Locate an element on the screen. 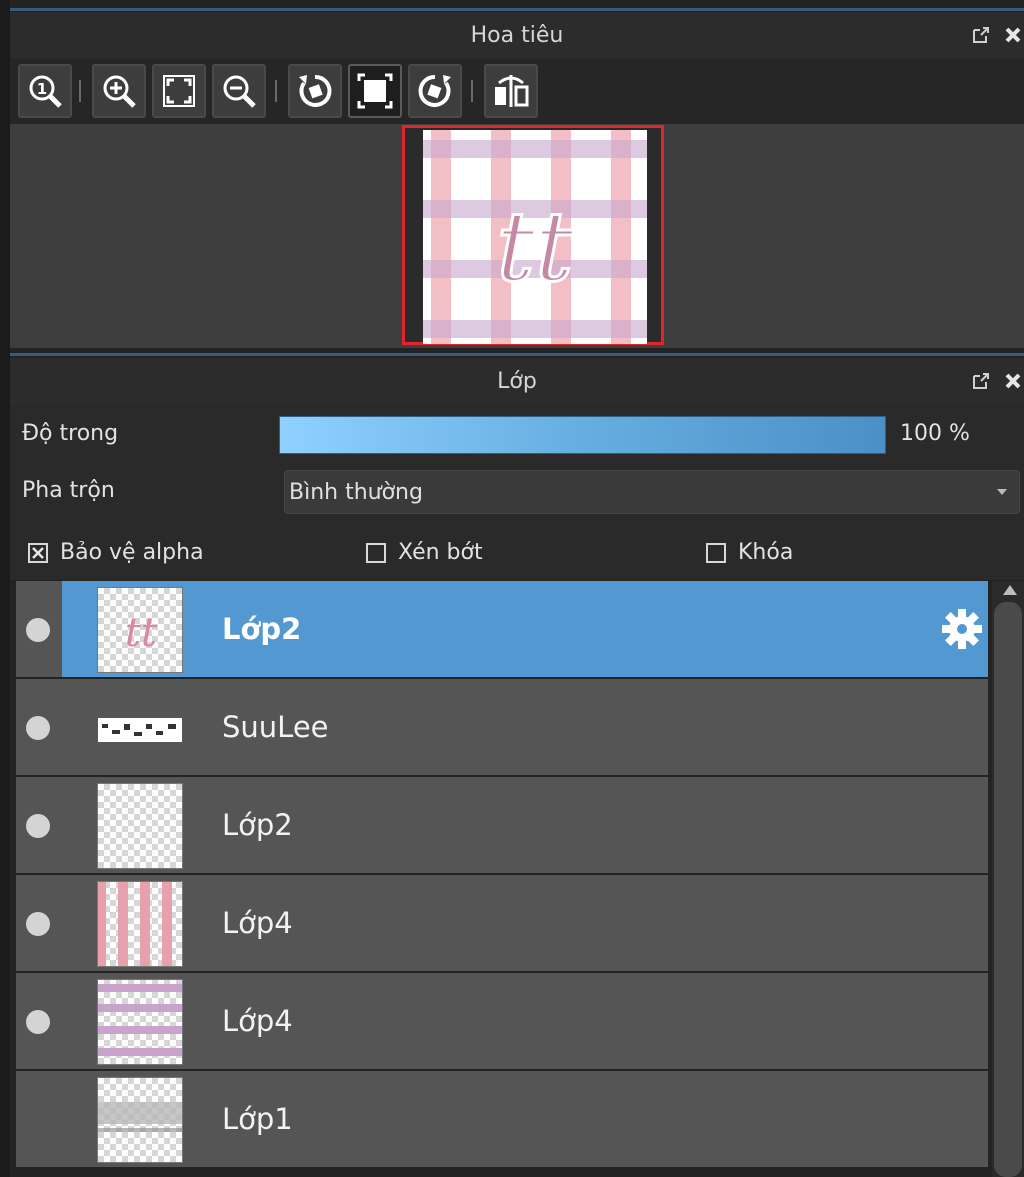 The height and width of the screenshot is (1177, 1024). protect-alpha-label: Bảo vệ alpha is located at coordinates (132, 552).